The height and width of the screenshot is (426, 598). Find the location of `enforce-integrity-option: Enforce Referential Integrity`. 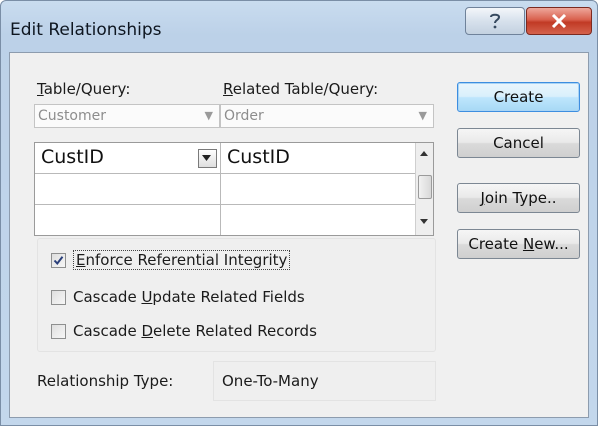

enforce-integrity-option: Enforce Referential Integrity is located at coordinates (171, 260).